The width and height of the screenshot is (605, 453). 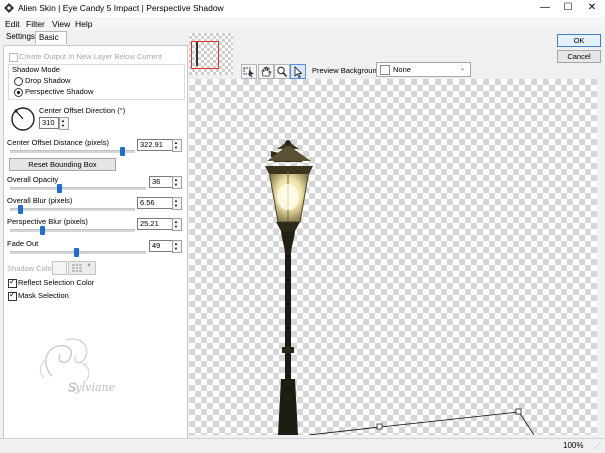 I want to click on menu-bar: Edit Filter View Help, so click(x=302, y=23).